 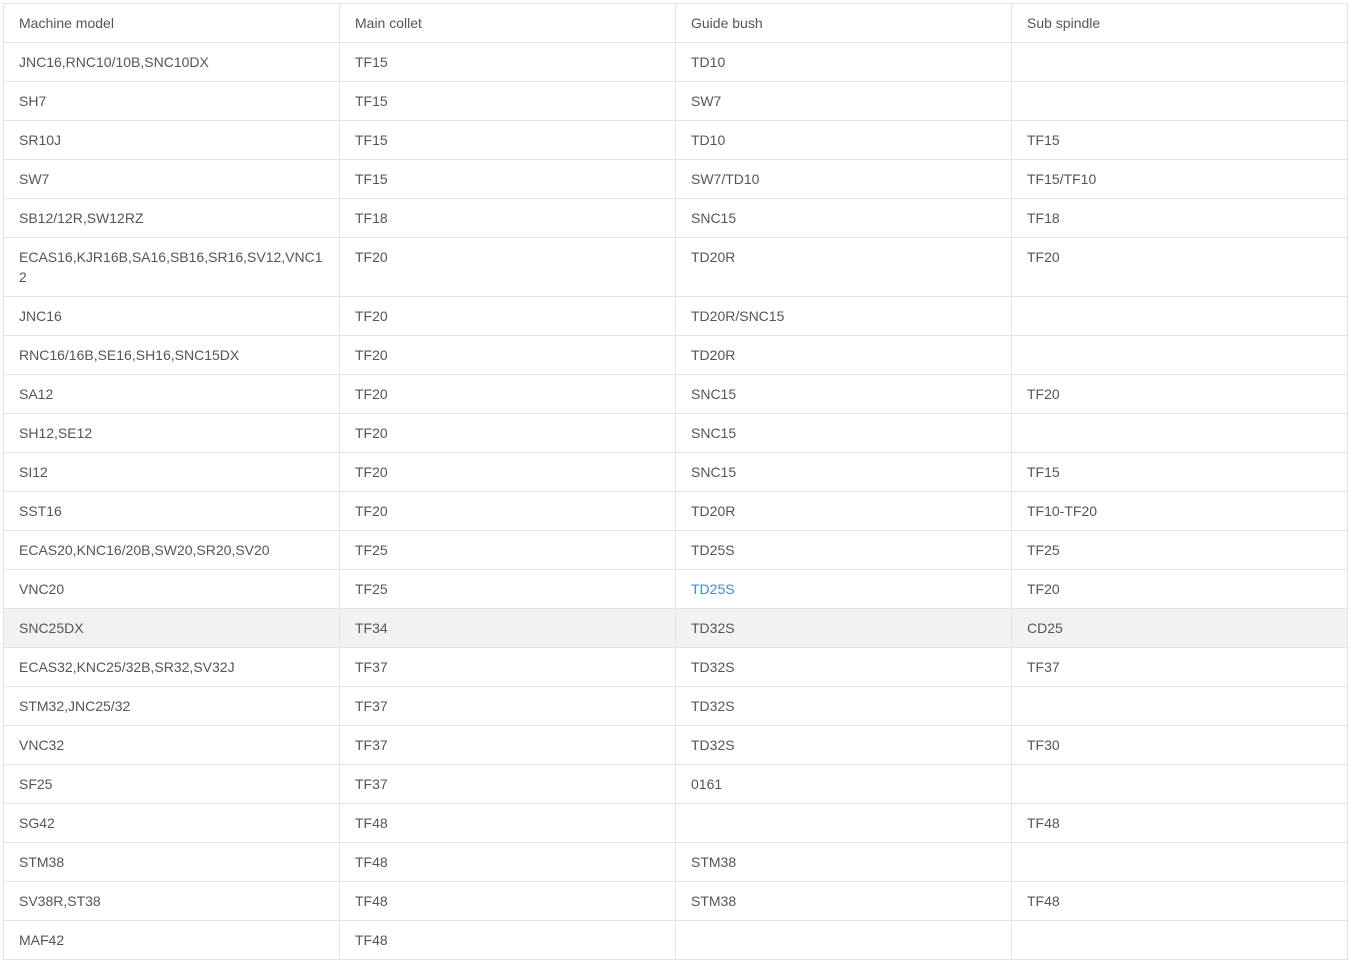 I want to click on cell-main-collet: TF25, so click(x=507, y=550).